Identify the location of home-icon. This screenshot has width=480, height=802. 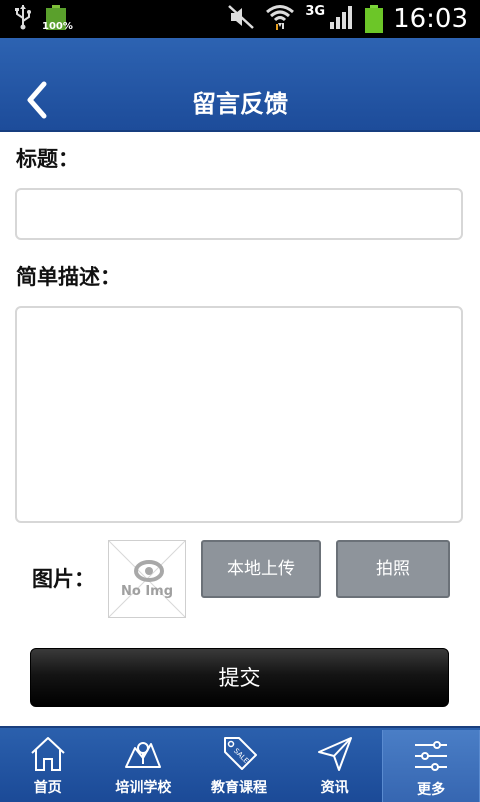
(48, 754).